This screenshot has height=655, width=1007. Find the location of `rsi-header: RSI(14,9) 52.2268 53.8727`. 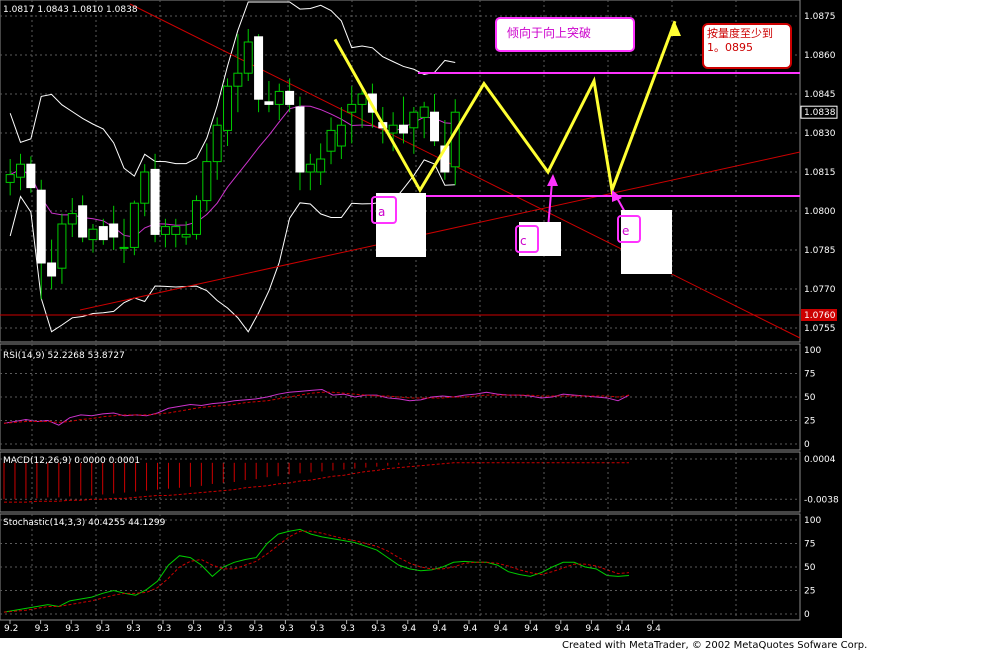

rsi-header: RSI(14,9) 52.2268 53.8727 is located at coordinates (64, 356).